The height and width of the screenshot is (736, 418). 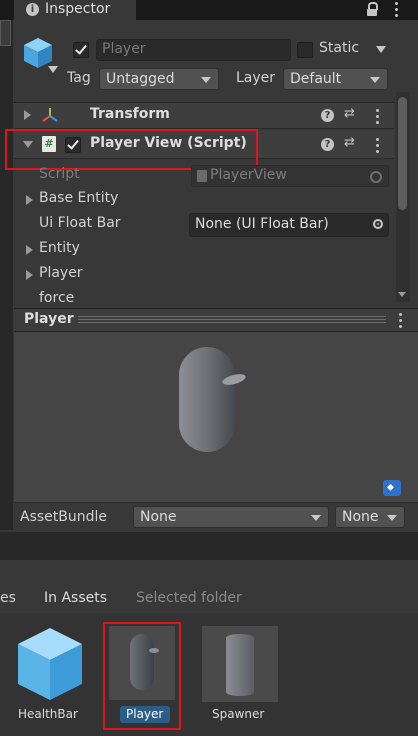 What do you see at coordinates (32, 9) in the screenshot?
I see `info-icon: i` at bounding box center [32, 9].